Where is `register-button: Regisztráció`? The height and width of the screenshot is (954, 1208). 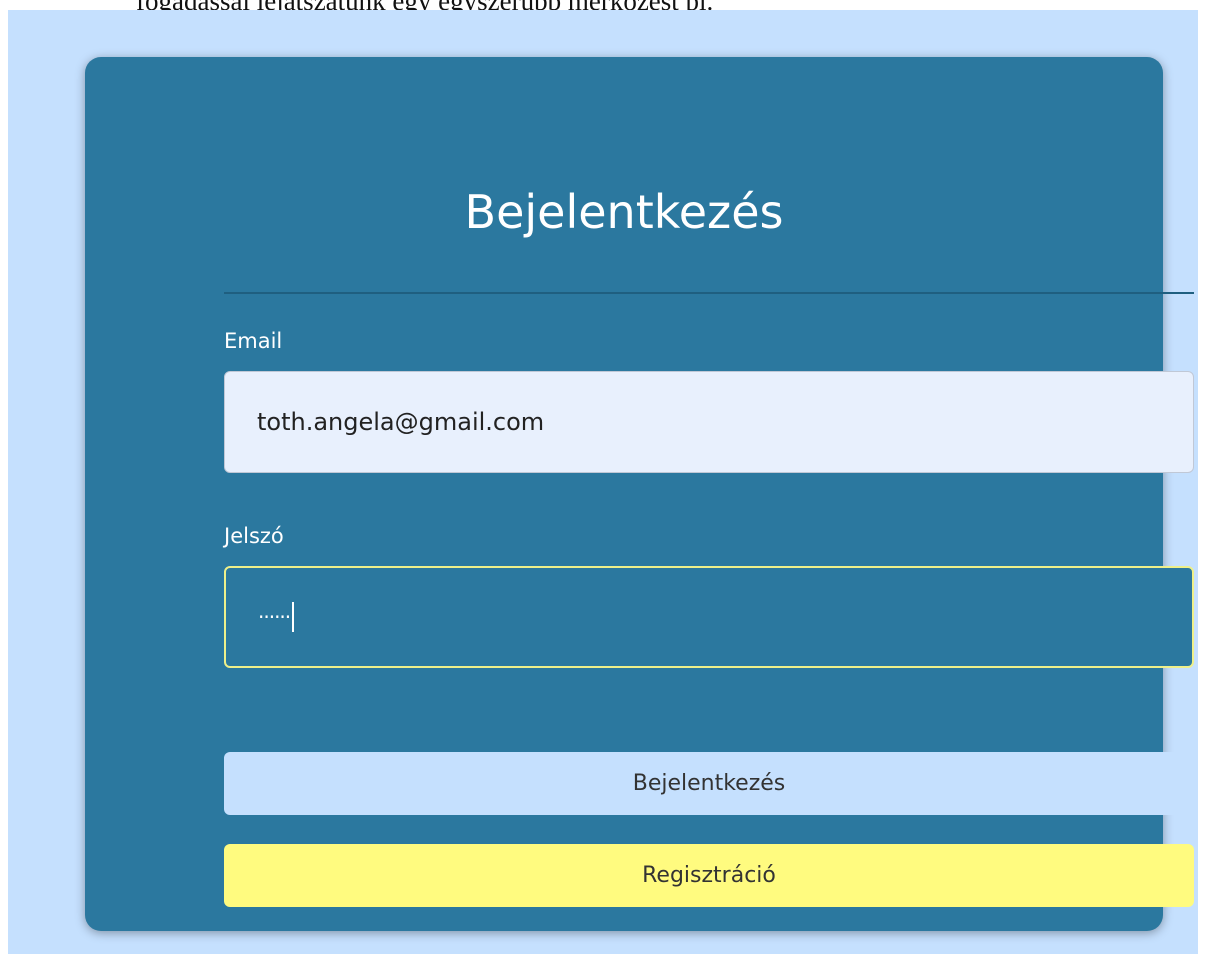 register-button: Regisztráció is located at coordinates (709, 875).